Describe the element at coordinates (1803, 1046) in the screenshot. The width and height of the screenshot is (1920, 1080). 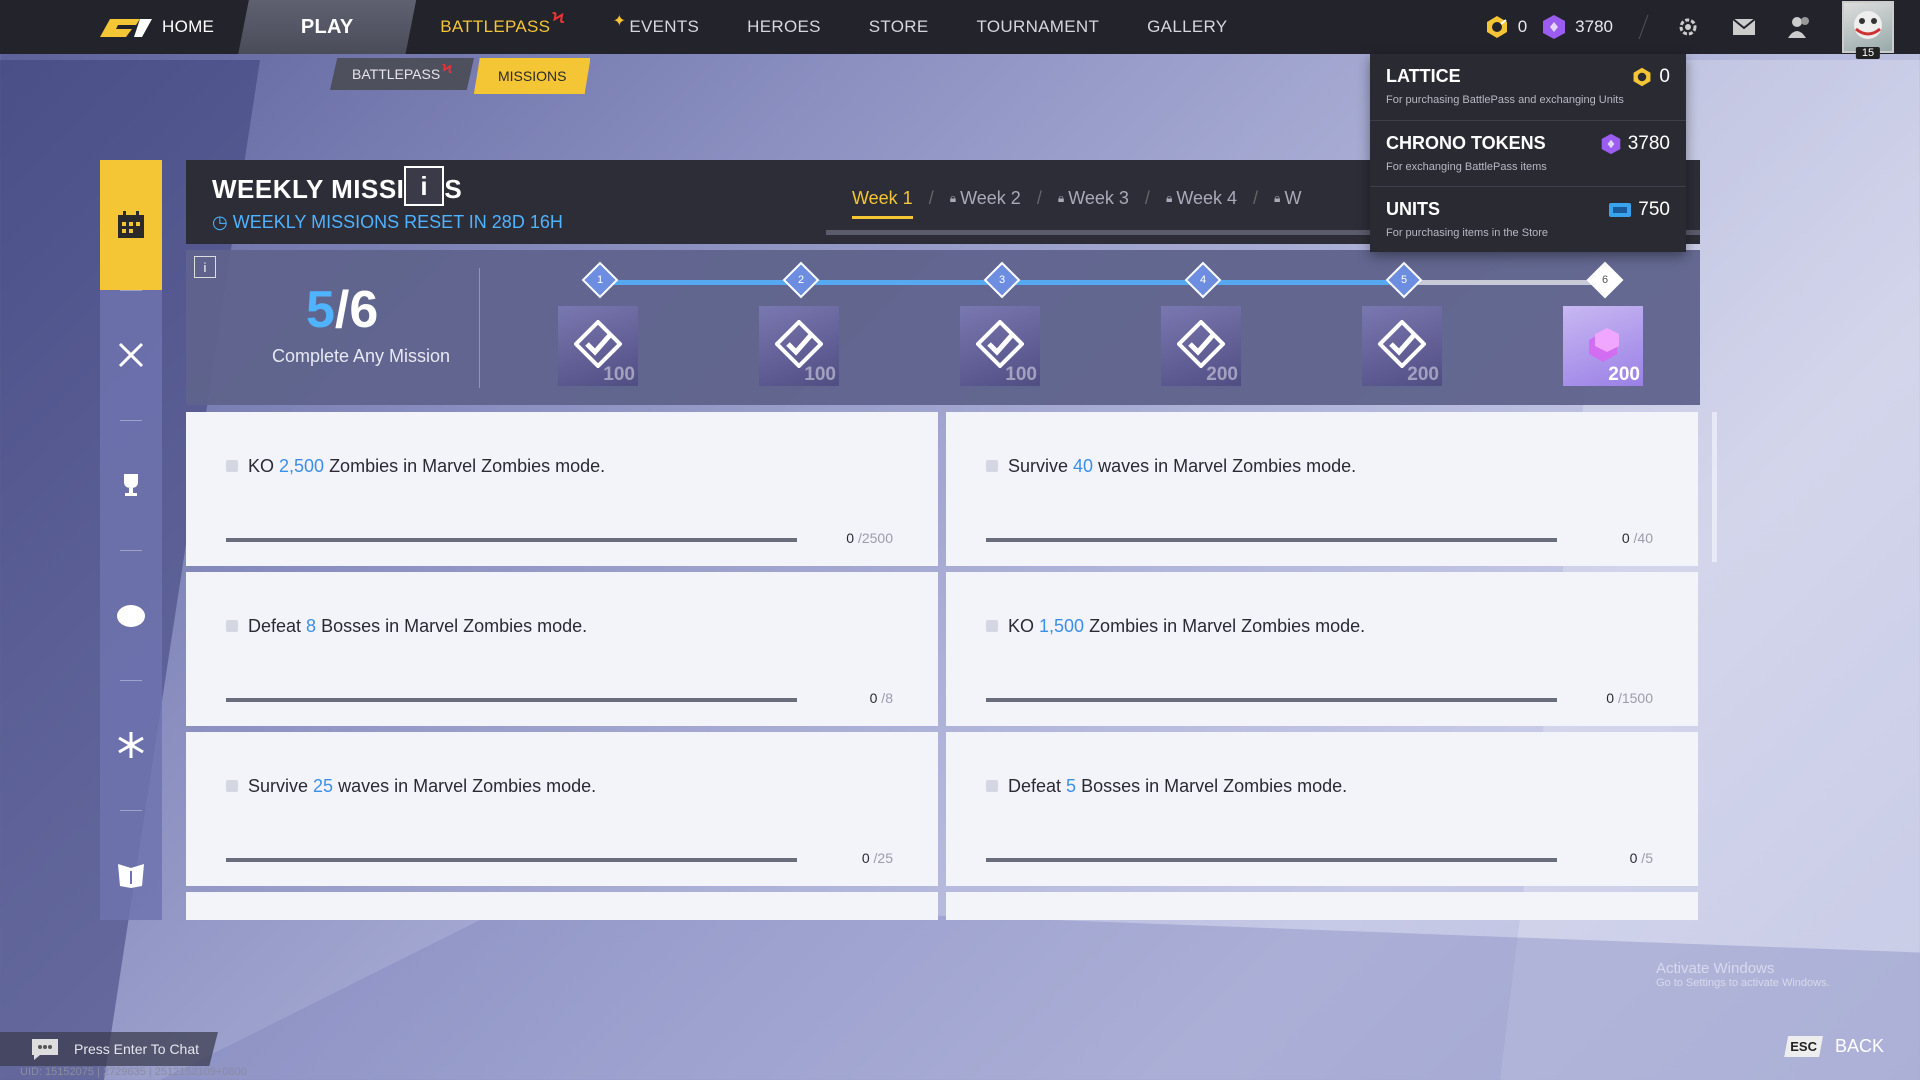
I see `esc-key-hint: ESC` at that location.